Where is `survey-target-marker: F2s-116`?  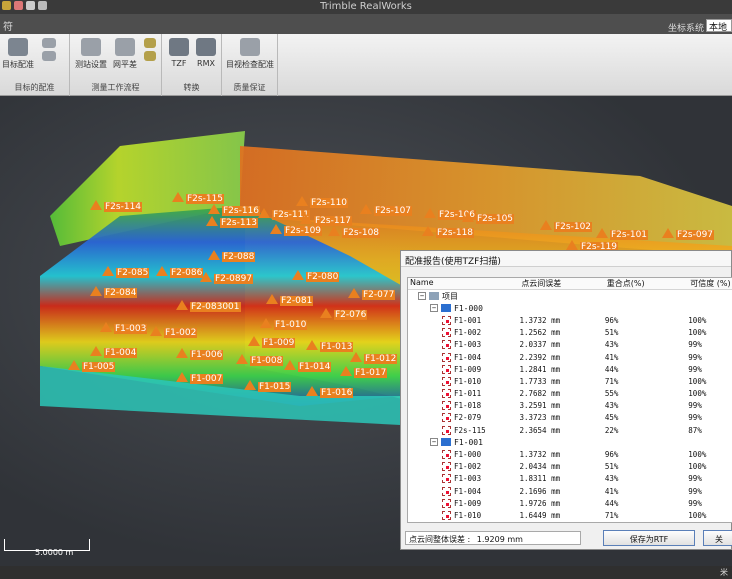 survey-target-marker: F2s-116 is located at coordinates (234, 210).